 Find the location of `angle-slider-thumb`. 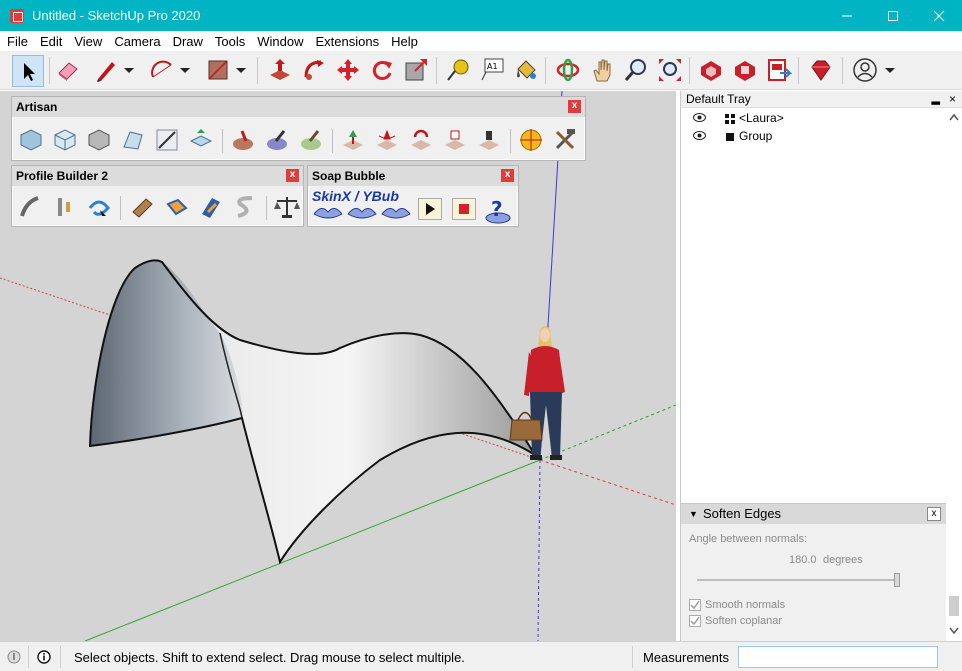

angle-slider-thumb is located at coordinates (897, 580).